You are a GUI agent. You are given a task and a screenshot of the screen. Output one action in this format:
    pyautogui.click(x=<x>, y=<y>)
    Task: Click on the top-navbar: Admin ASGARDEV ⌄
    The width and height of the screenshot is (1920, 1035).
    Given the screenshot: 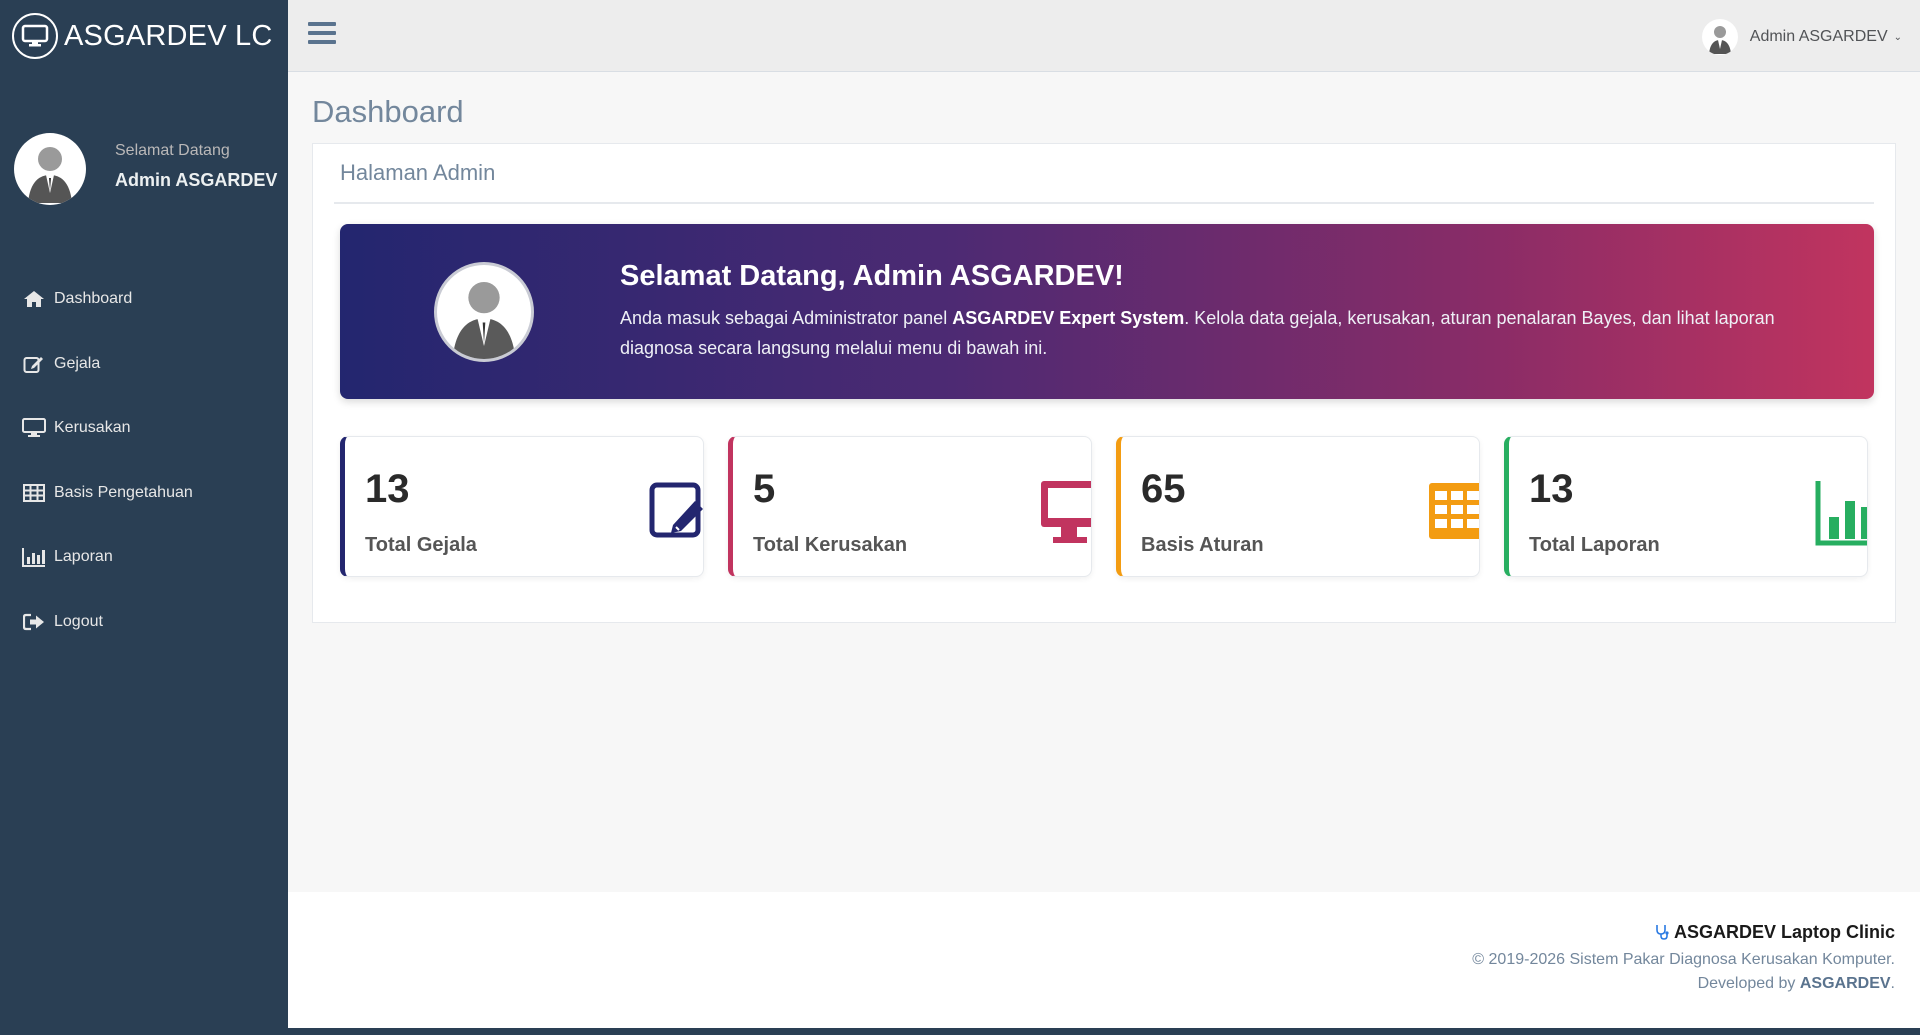 What is the action you would take?
    pyautogui.click(x=1104, y=36)
    